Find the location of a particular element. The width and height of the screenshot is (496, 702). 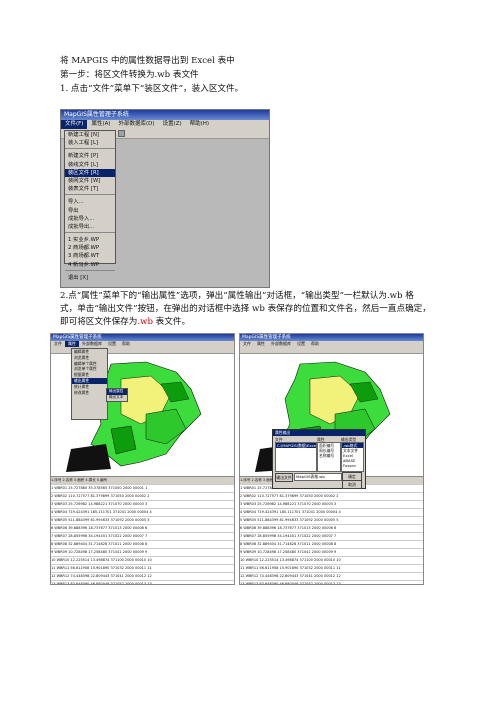

list-item: Foxpro is located at coordinates (352, 465).